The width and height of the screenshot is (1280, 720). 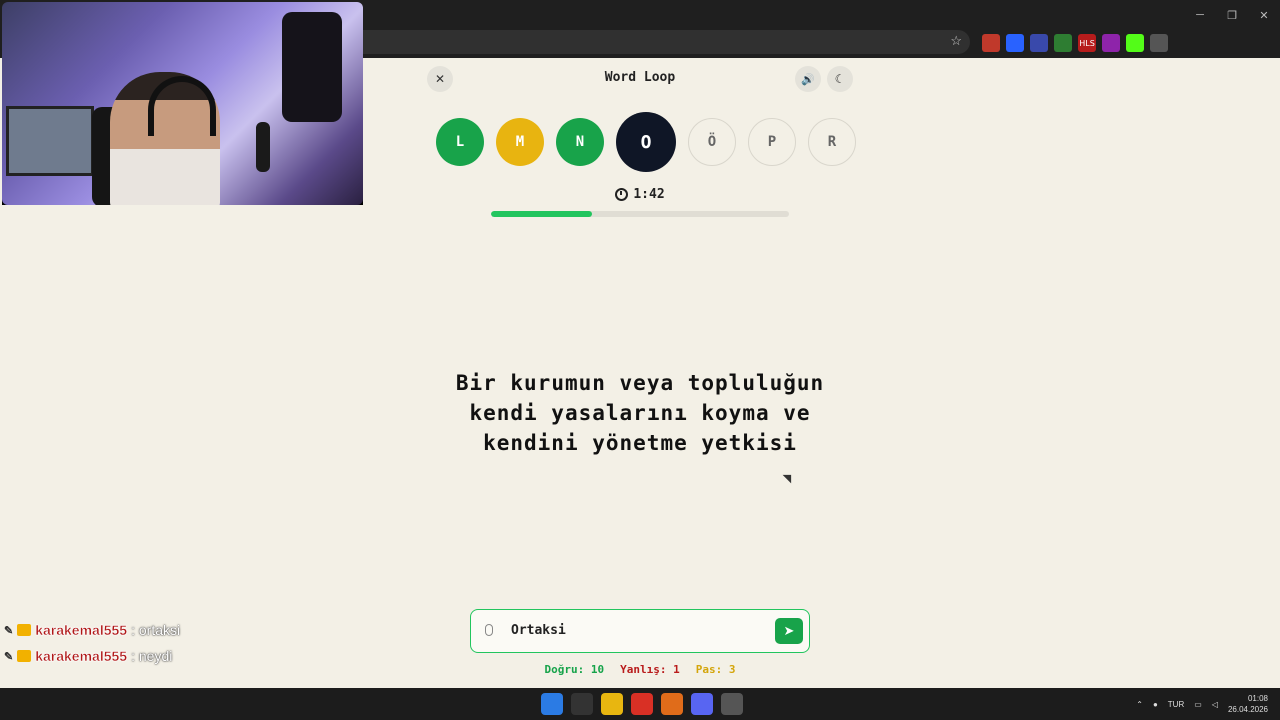 I want to click on chat-text: : neydi, so click(x=152, y=656).